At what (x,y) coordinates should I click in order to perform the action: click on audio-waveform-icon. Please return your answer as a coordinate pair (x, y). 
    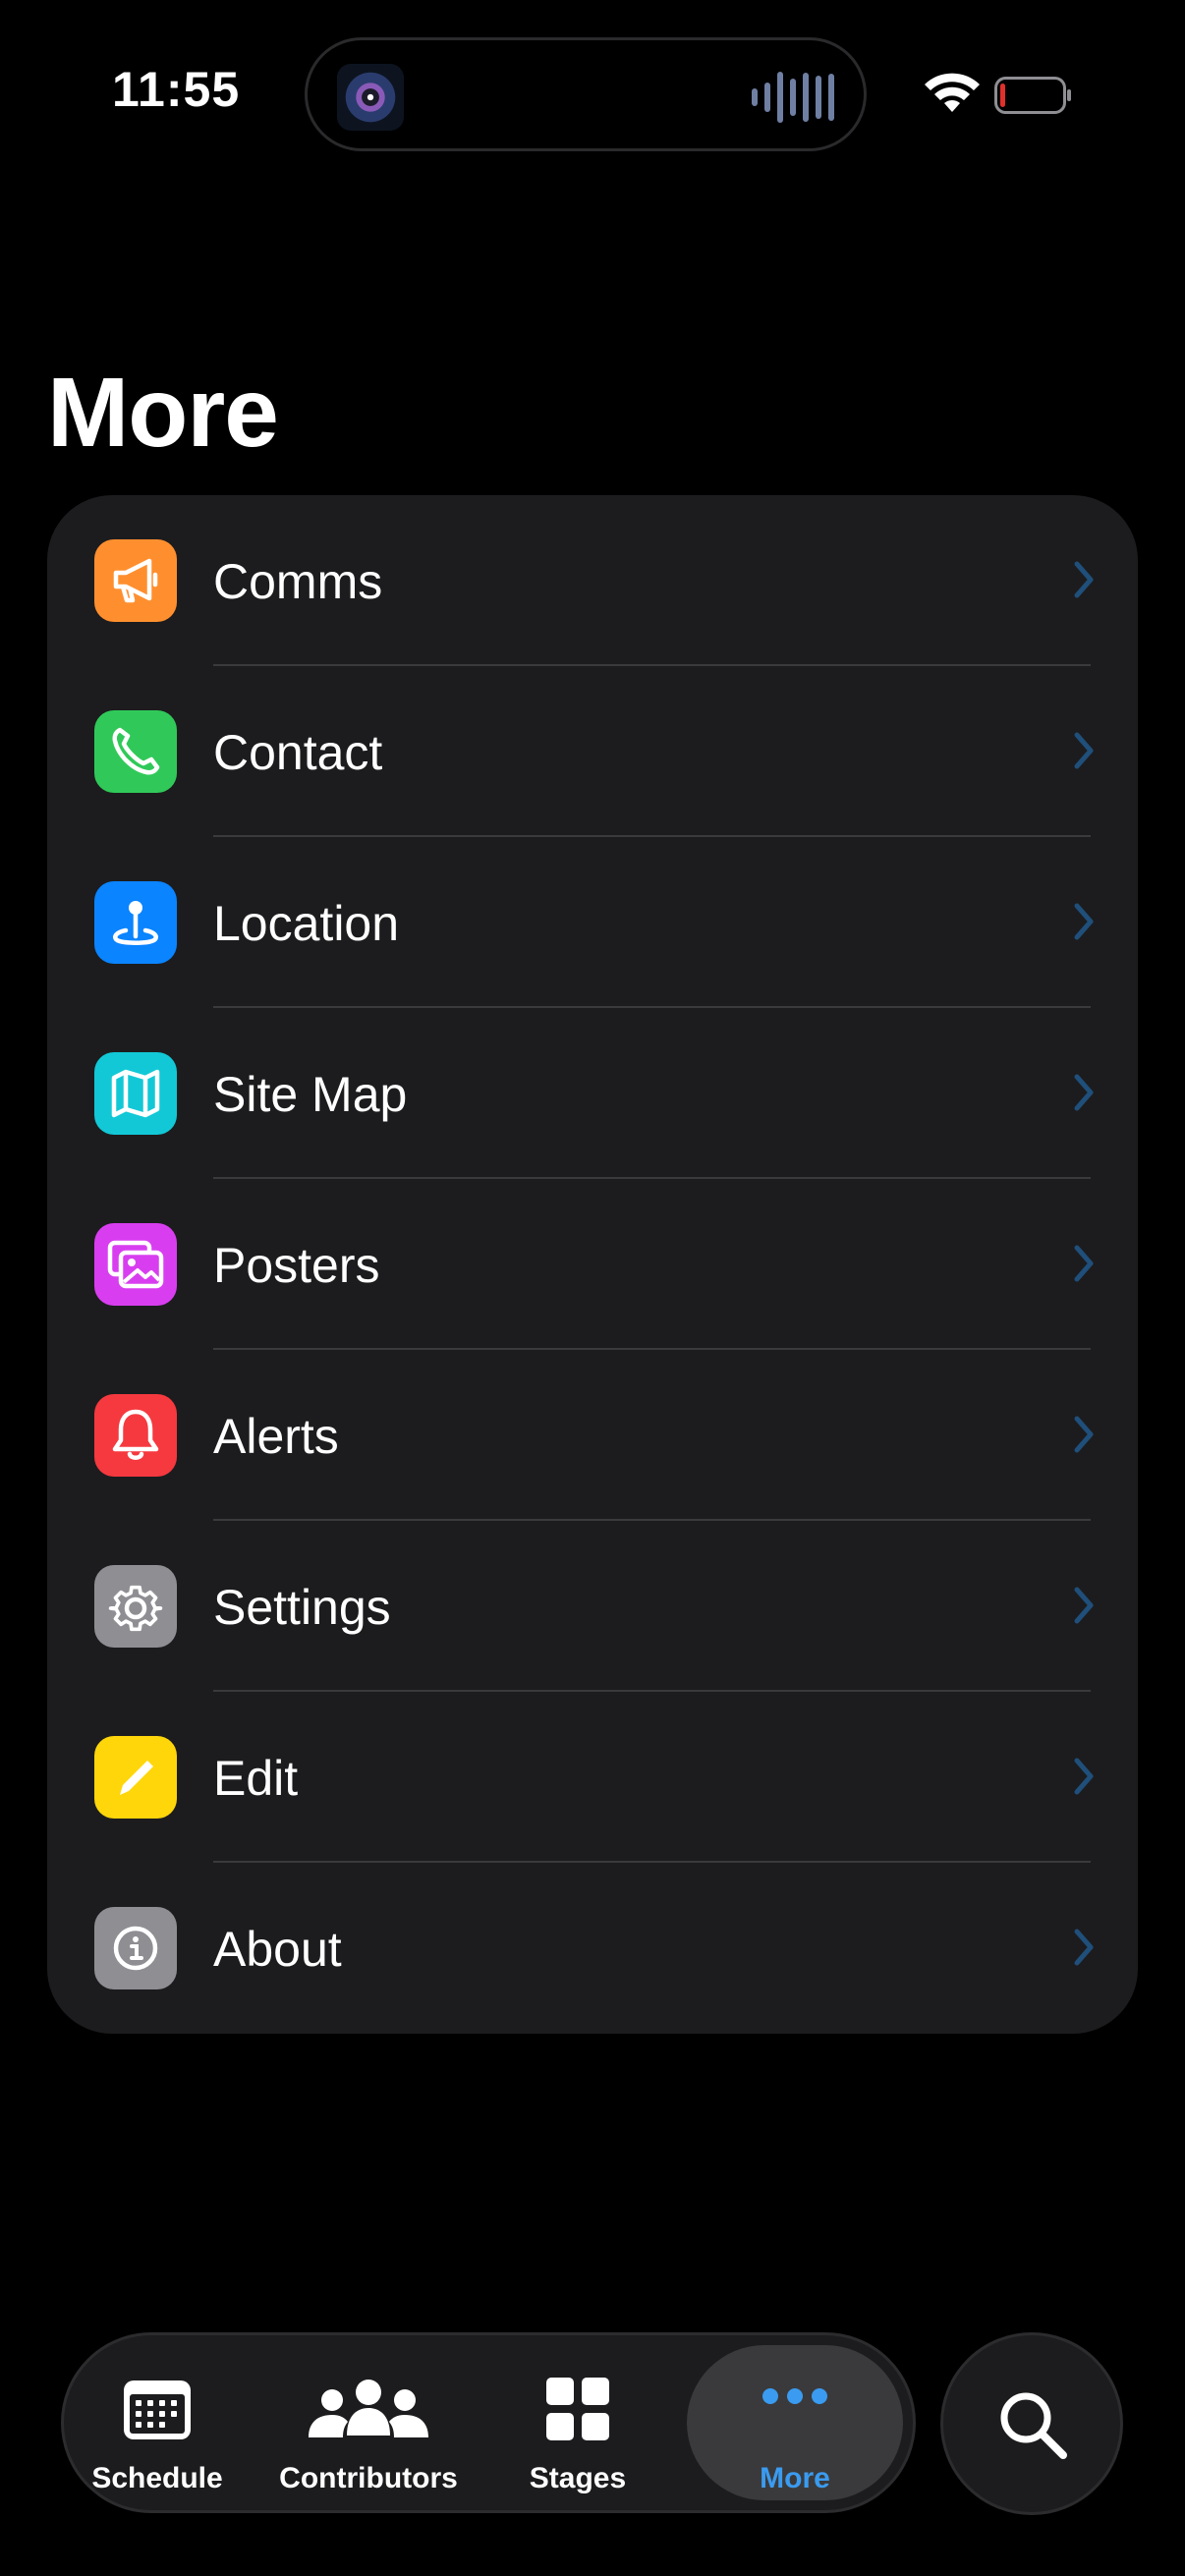
    Looking at the image, I should click on (793, 97).